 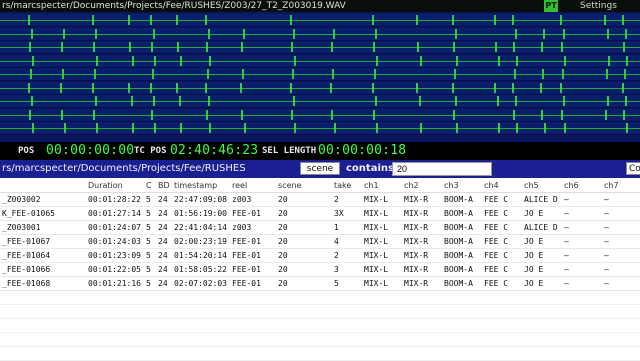 What do you see at coordinates (114, 199) in the screenshot?
I see `table-cell: 00:01:28:22` at bounding box center [114, 199].